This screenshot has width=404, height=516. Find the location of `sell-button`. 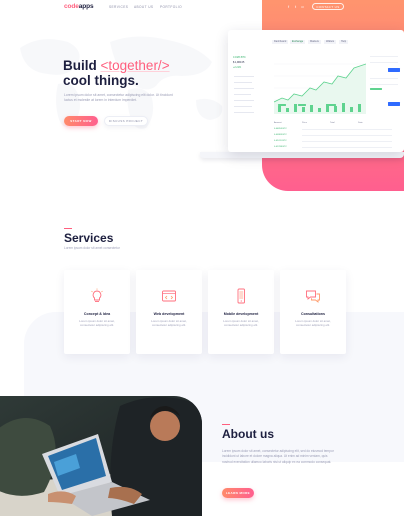

sell-button is located at coordinates (394, 104).